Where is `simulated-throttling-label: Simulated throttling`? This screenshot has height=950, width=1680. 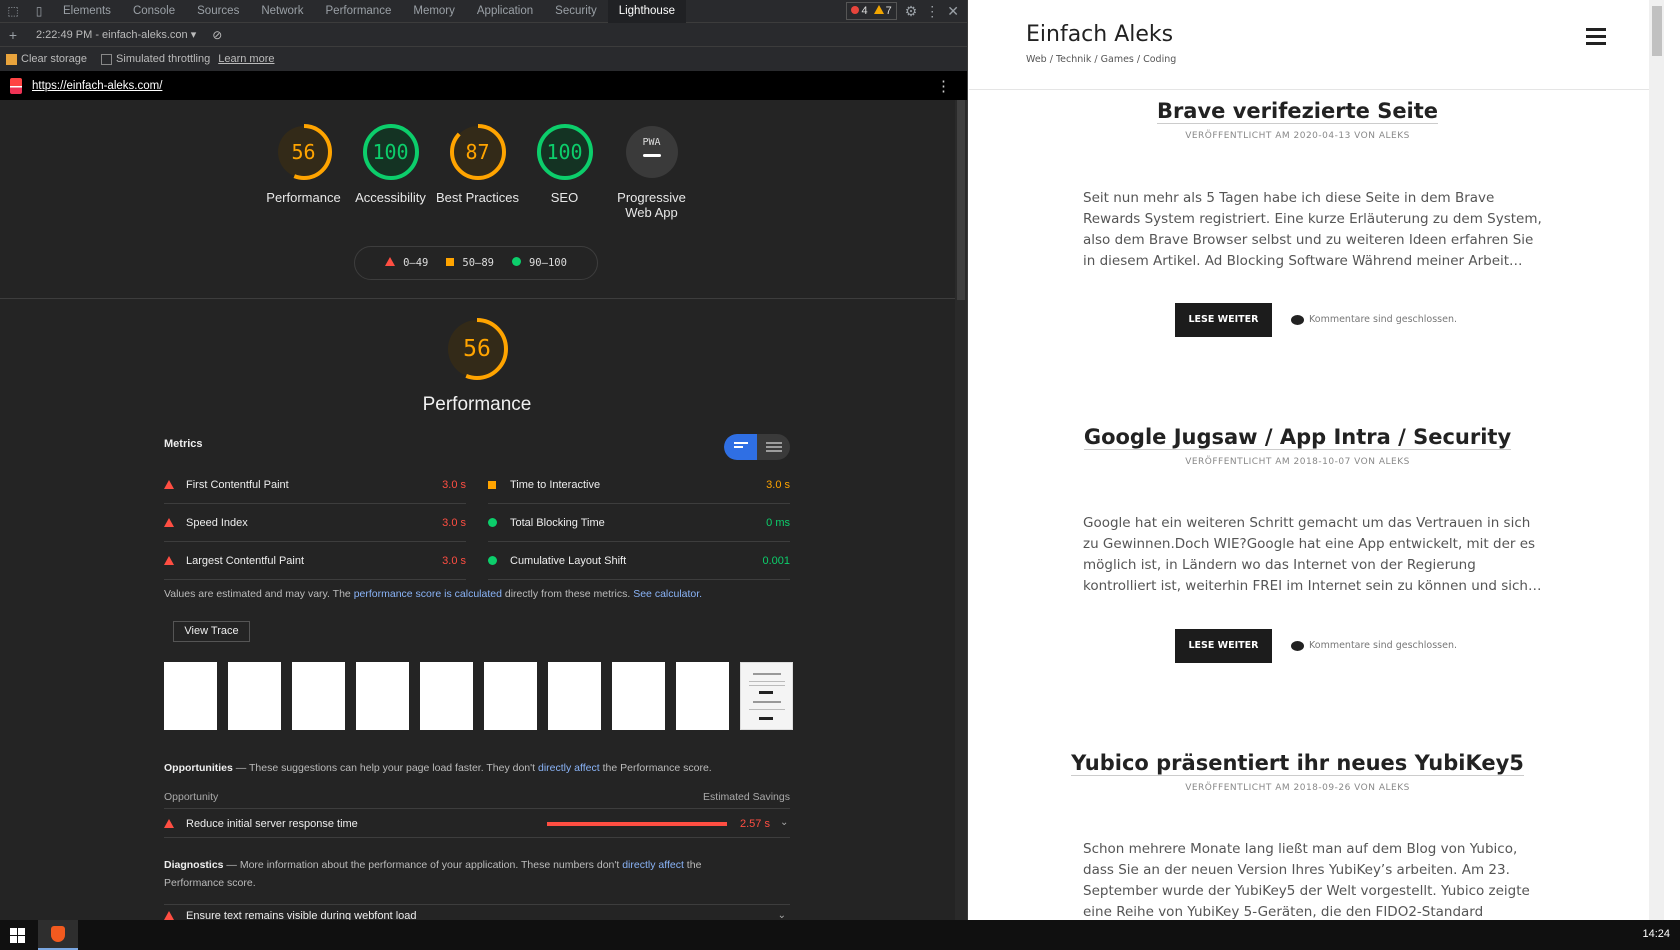
simulated-throttling-label: Simulated throttling is located at coordinates (163, 59).